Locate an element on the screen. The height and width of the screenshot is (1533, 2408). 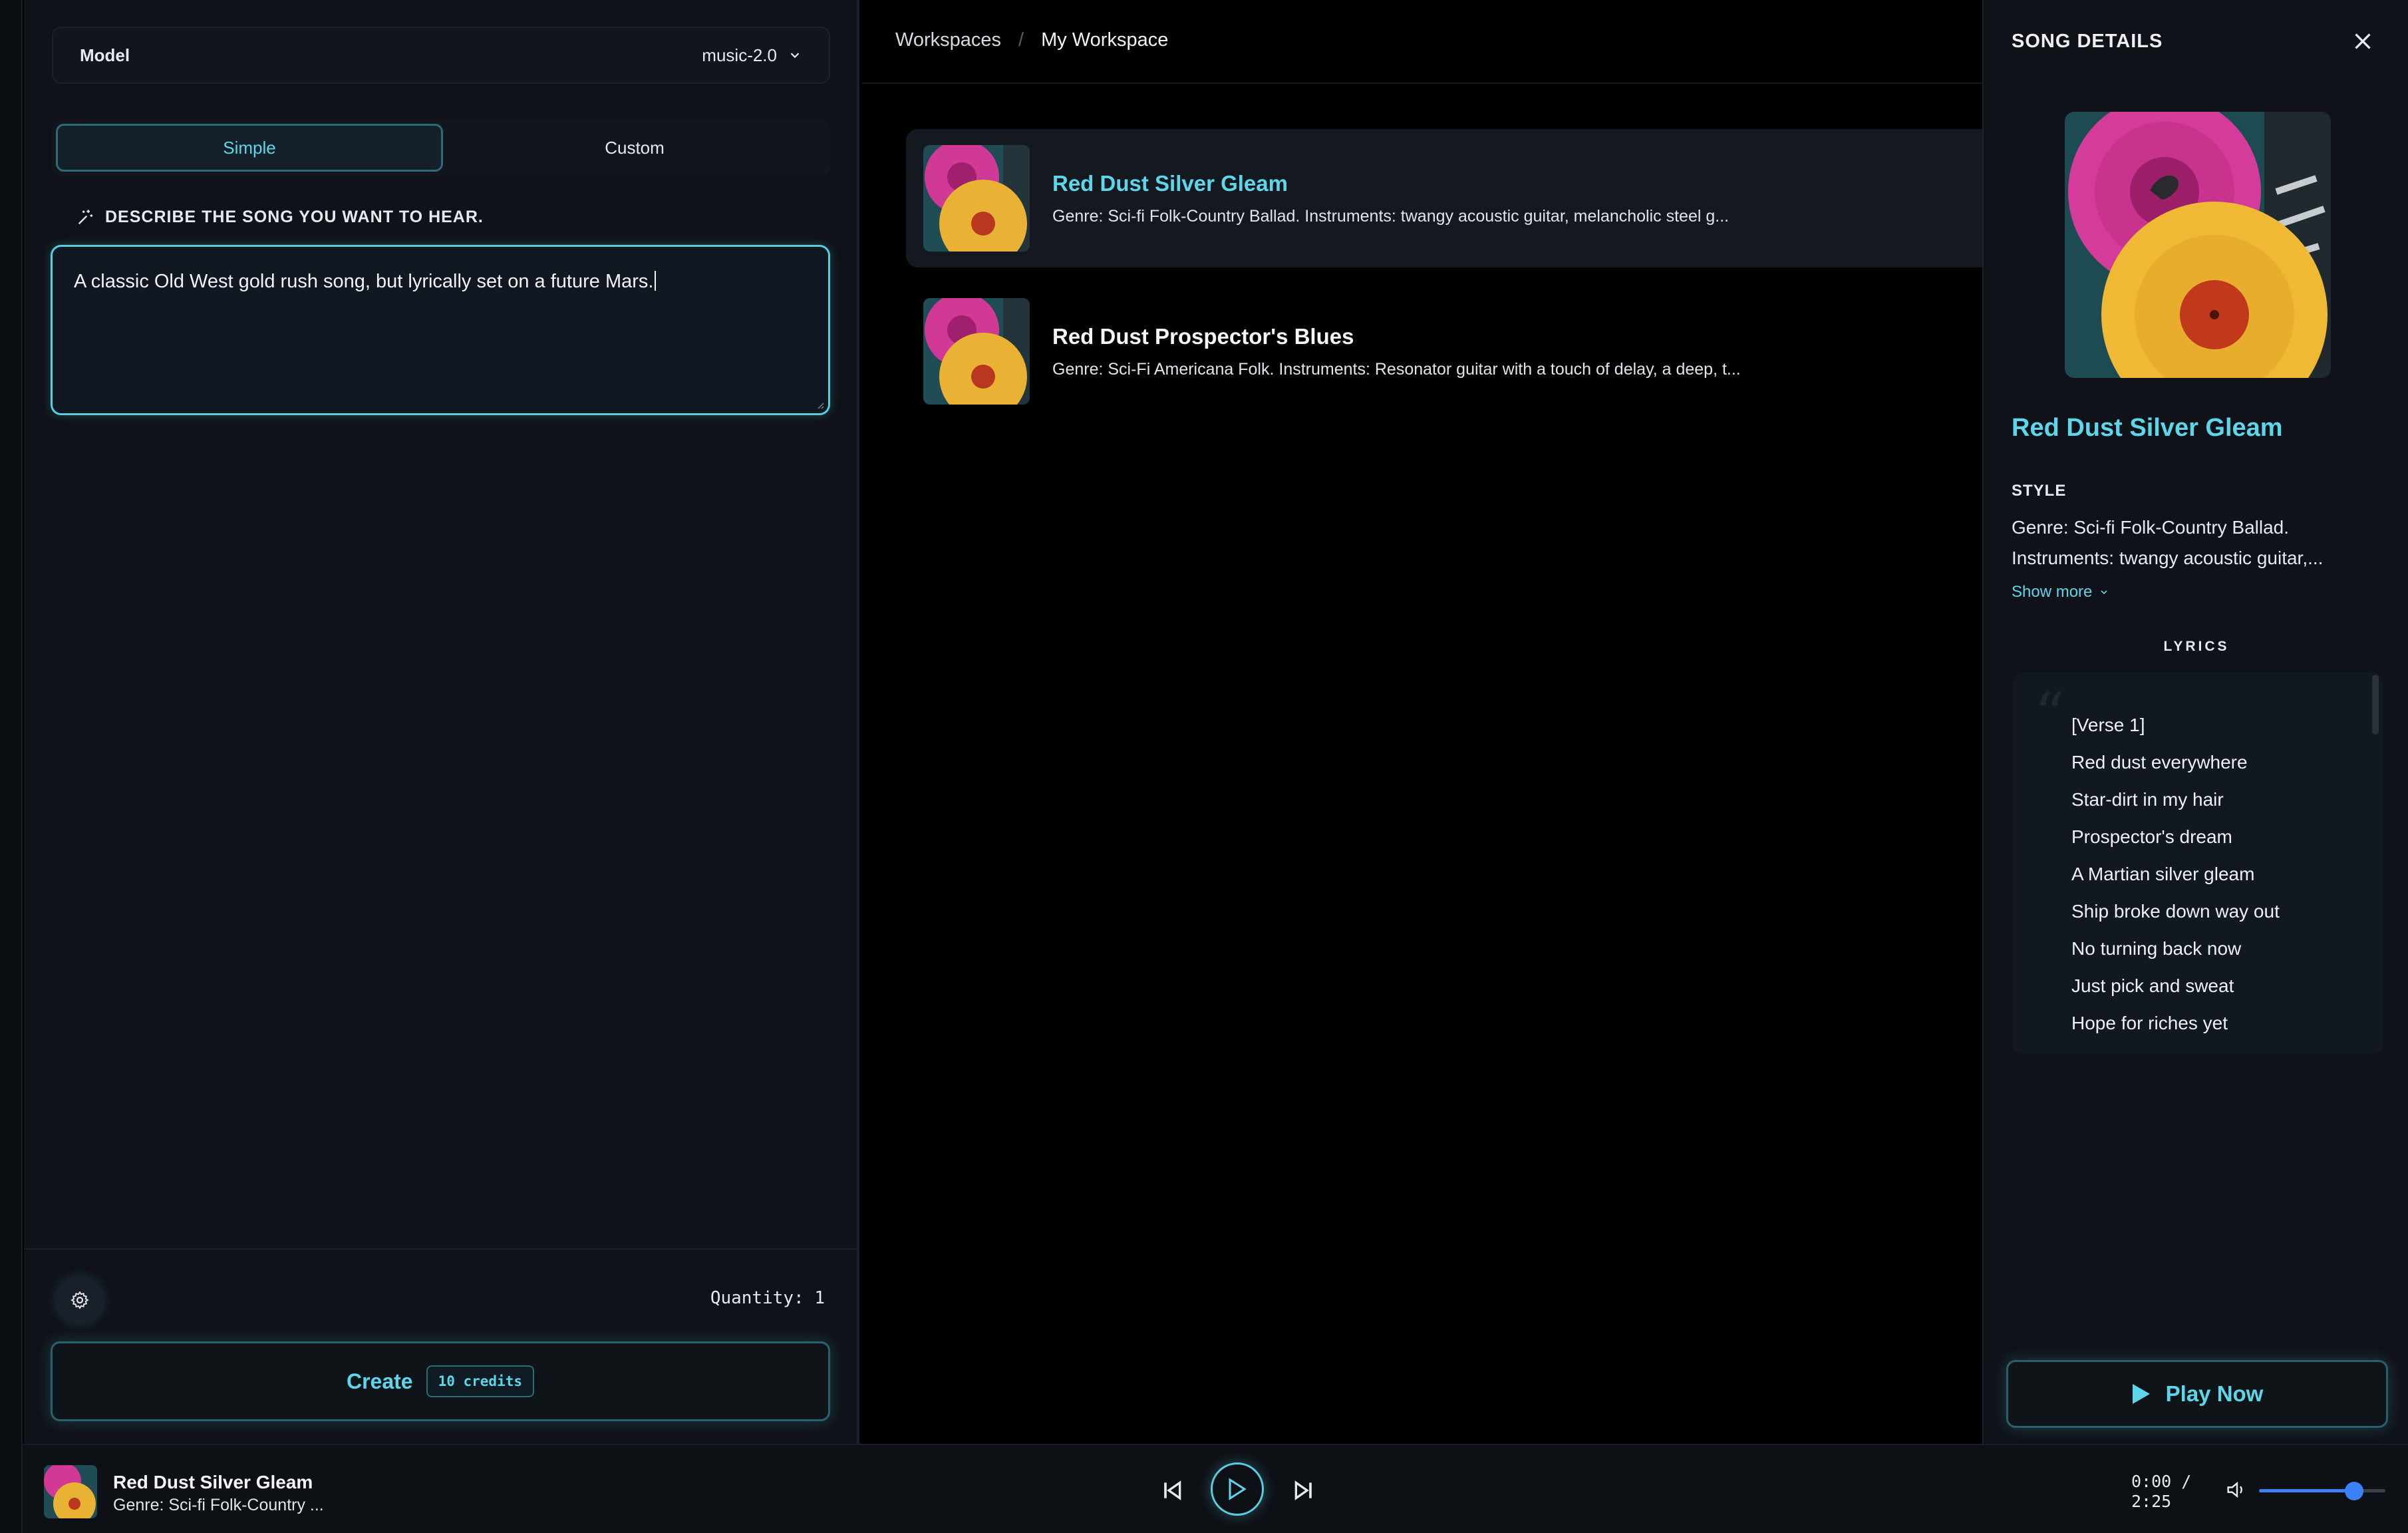
now-playing-cover is located at coordinates (70, 1491).